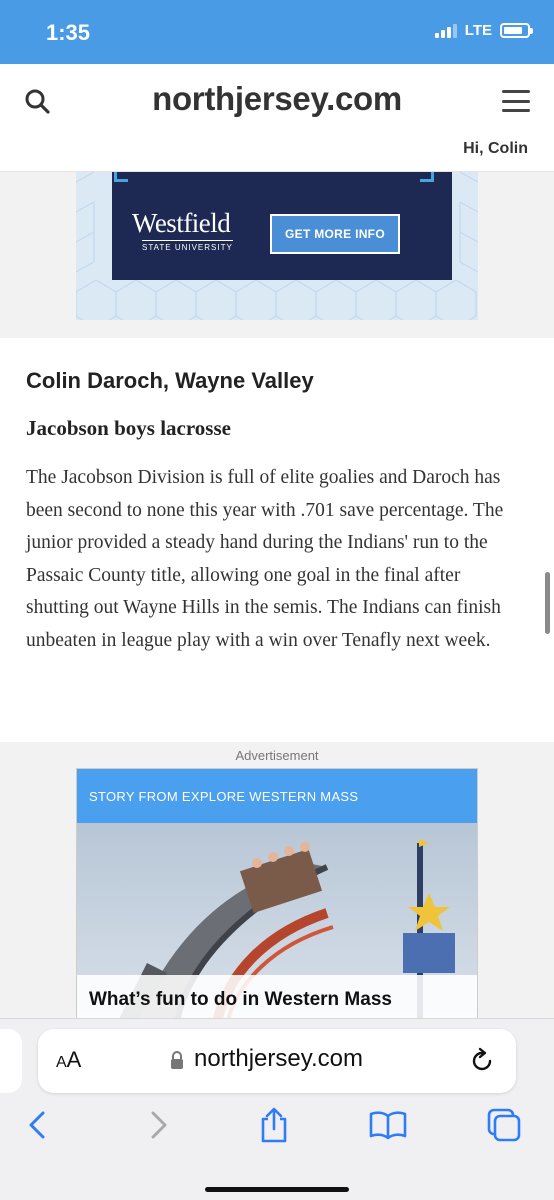 The image size is (554, 1200). I want to click on status-bar: 1:35 LTE, so click(277, 32).